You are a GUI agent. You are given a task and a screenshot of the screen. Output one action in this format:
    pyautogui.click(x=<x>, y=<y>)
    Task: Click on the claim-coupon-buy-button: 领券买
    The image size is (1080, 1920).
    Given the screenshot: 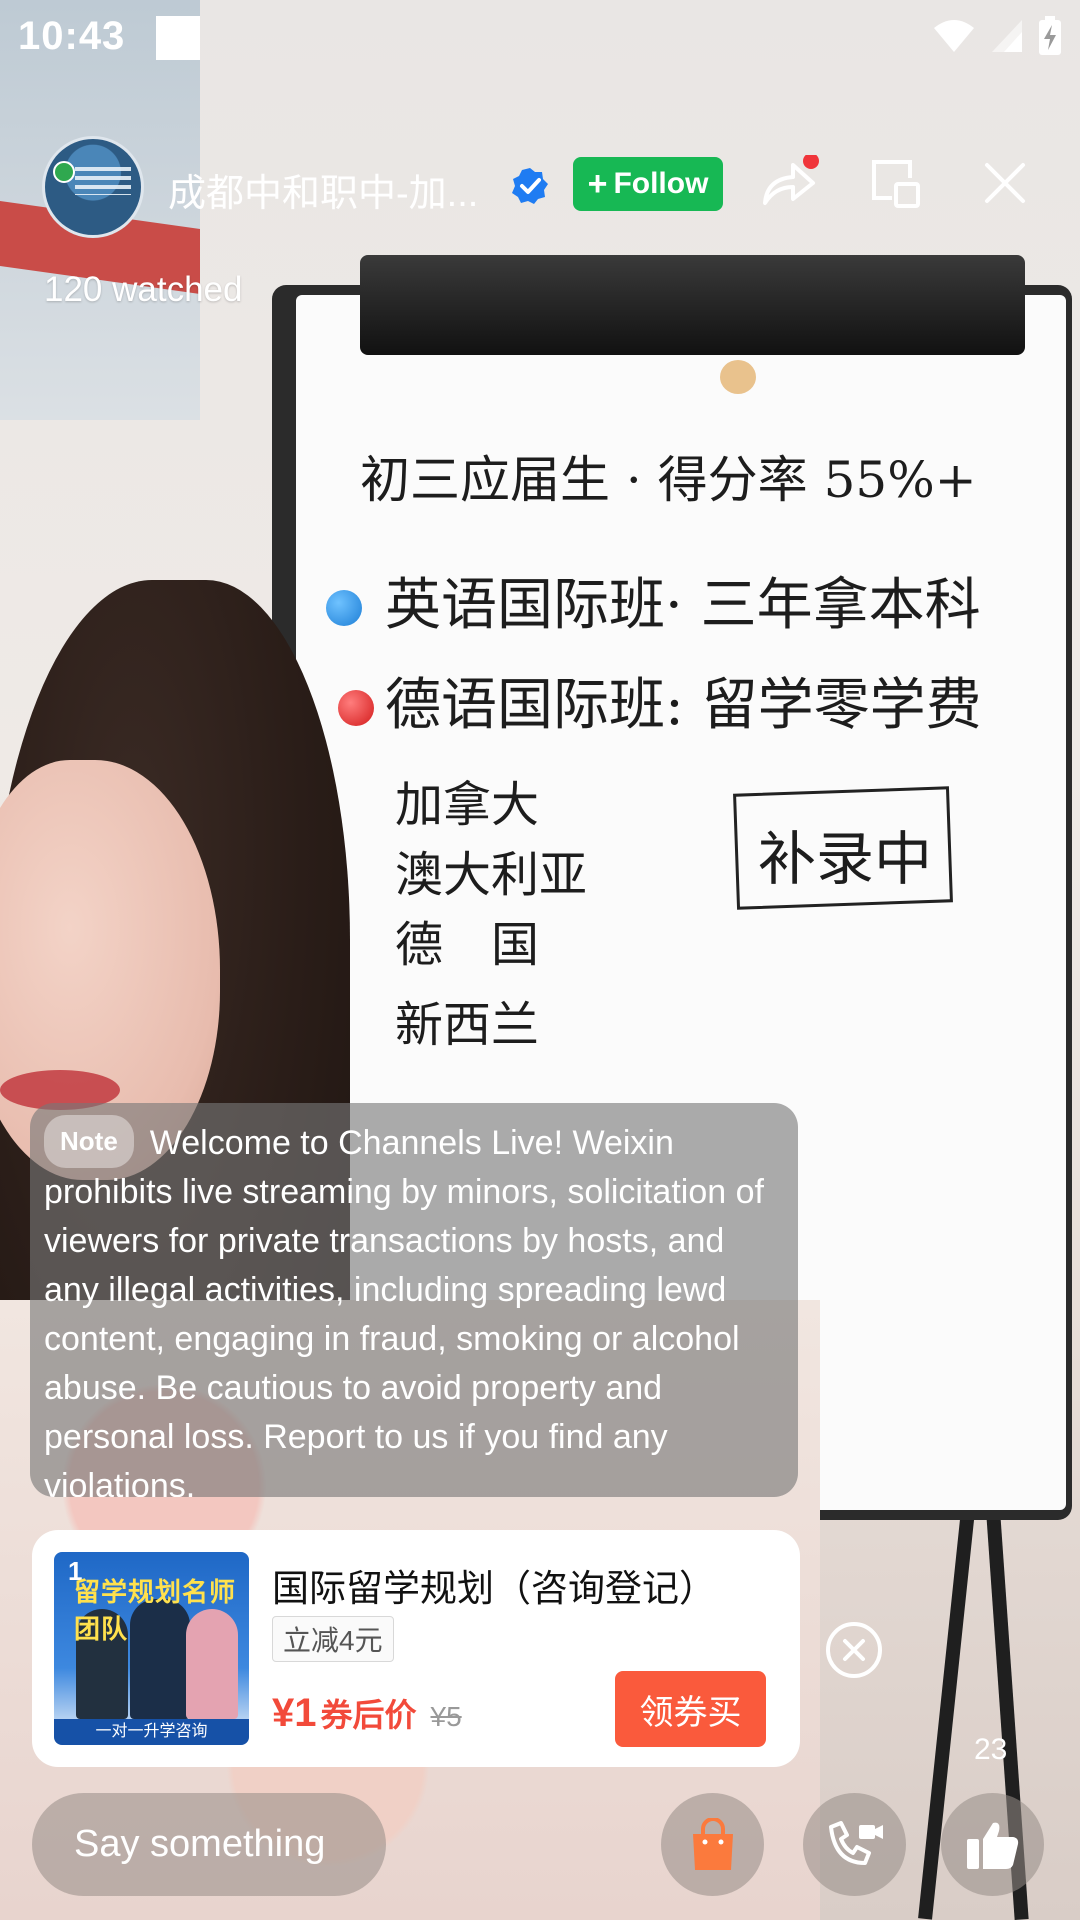 What is the action you would take?
    pyautogui.click(x=690, y=1709)
    